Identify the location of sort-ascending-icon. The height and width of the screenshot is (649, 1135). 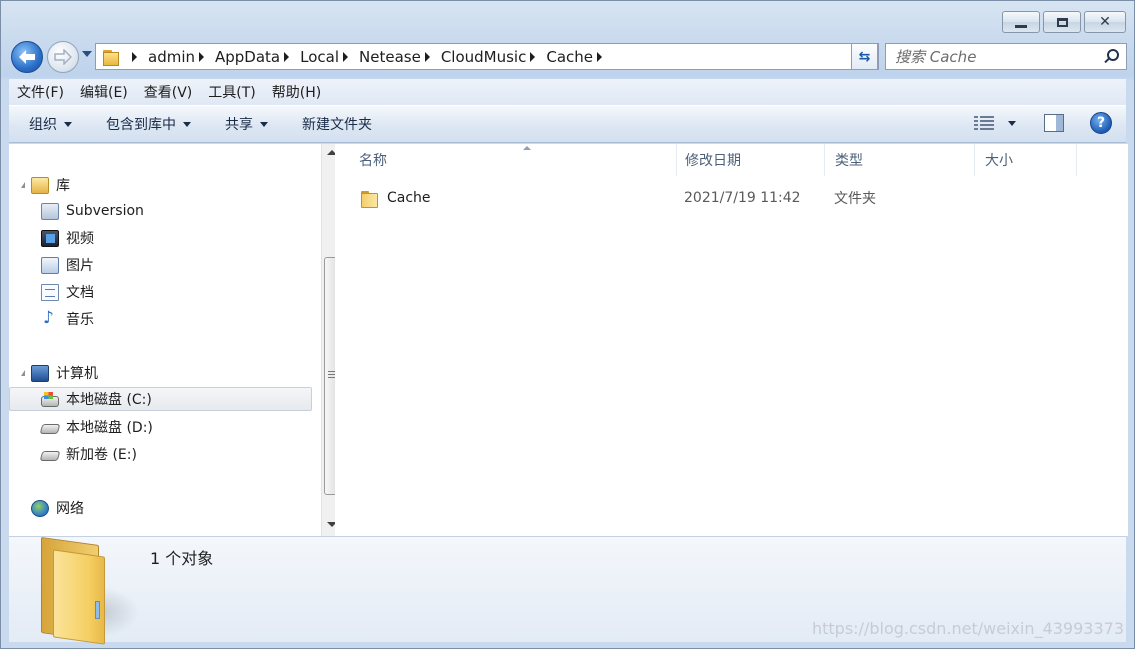
(527, 148).